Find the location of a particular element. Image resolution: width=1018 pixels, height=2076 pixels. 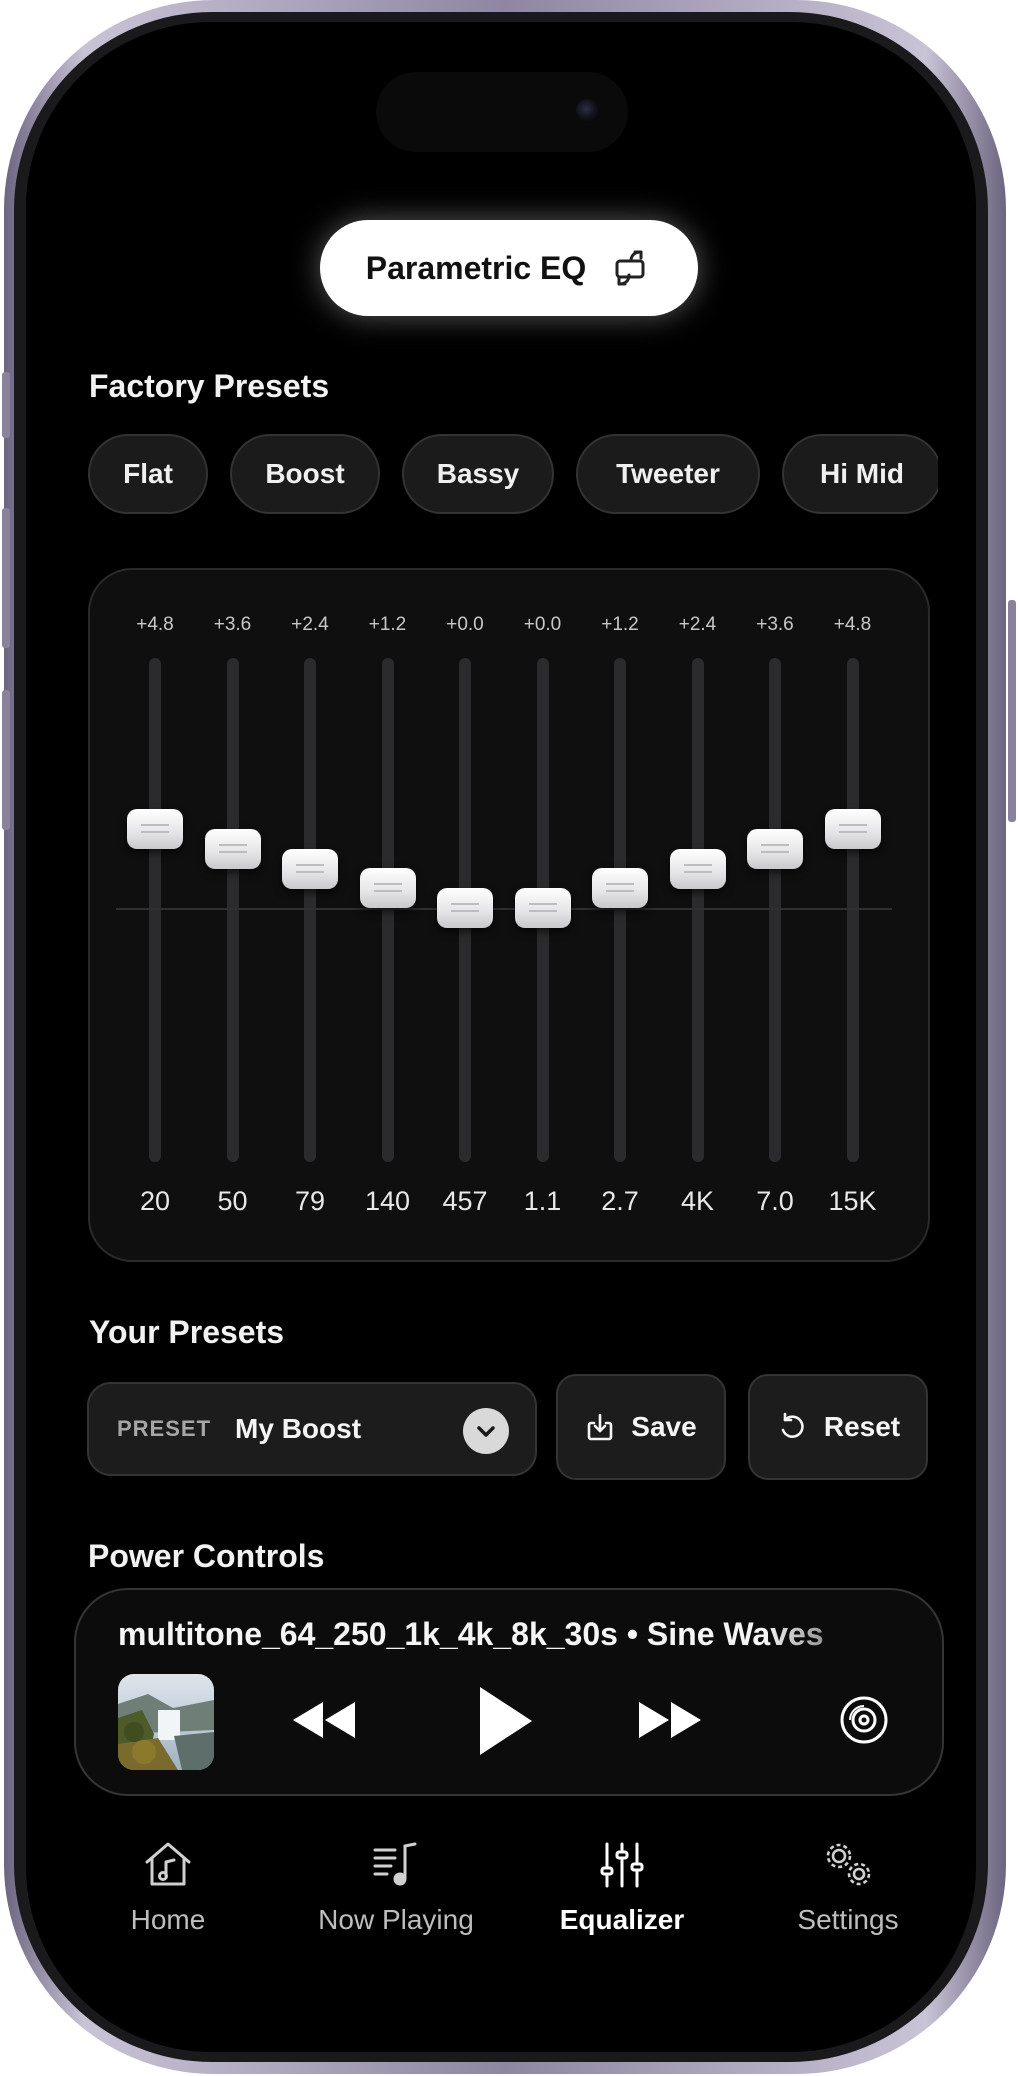

eq-band: +0.0 1.1 is located at coordinates (542, 915).